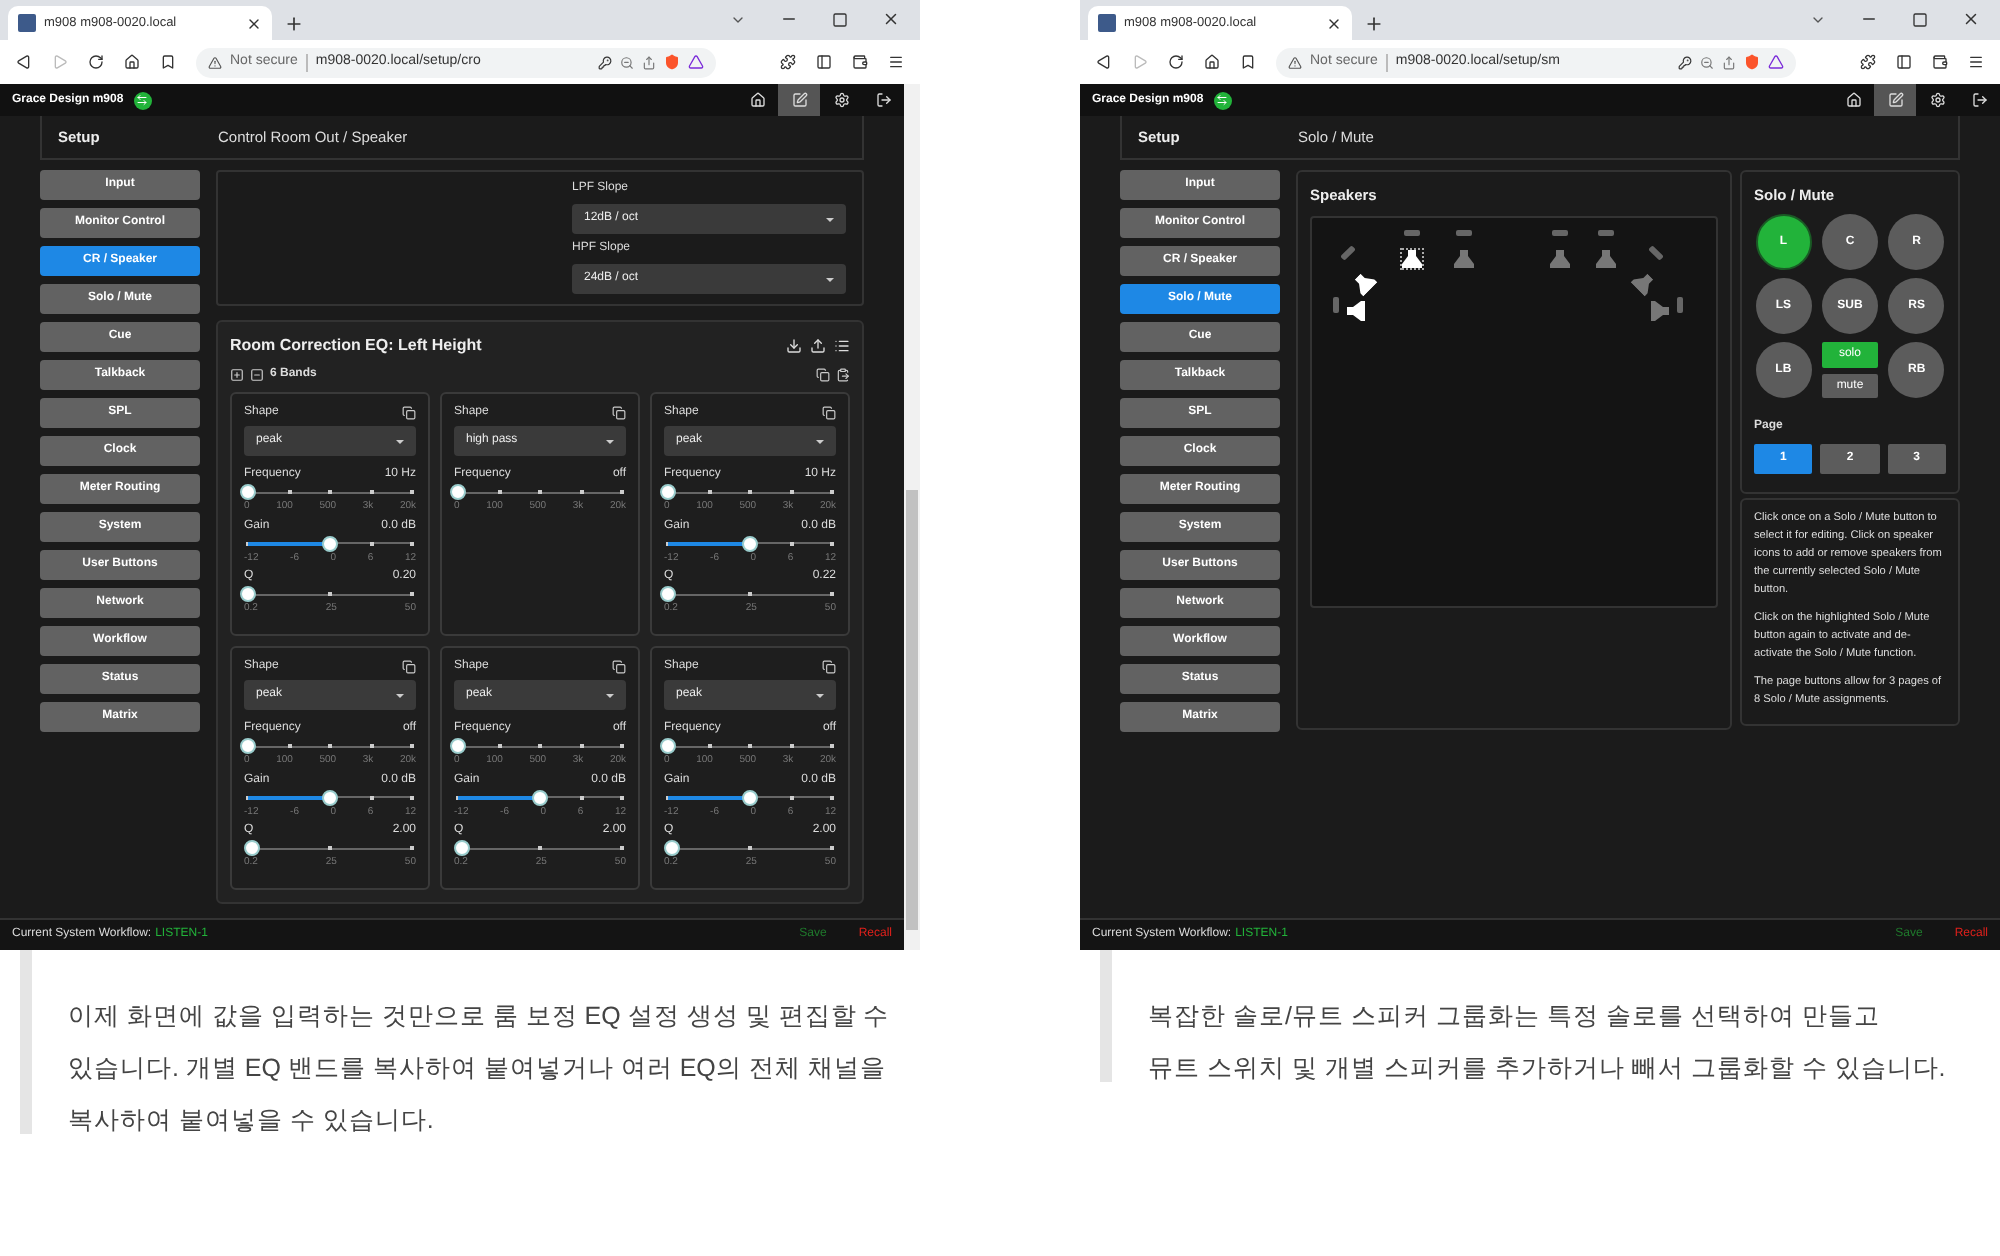 The image size is (2000, 1256). I want to click on scrollbar, so click(912, 517).